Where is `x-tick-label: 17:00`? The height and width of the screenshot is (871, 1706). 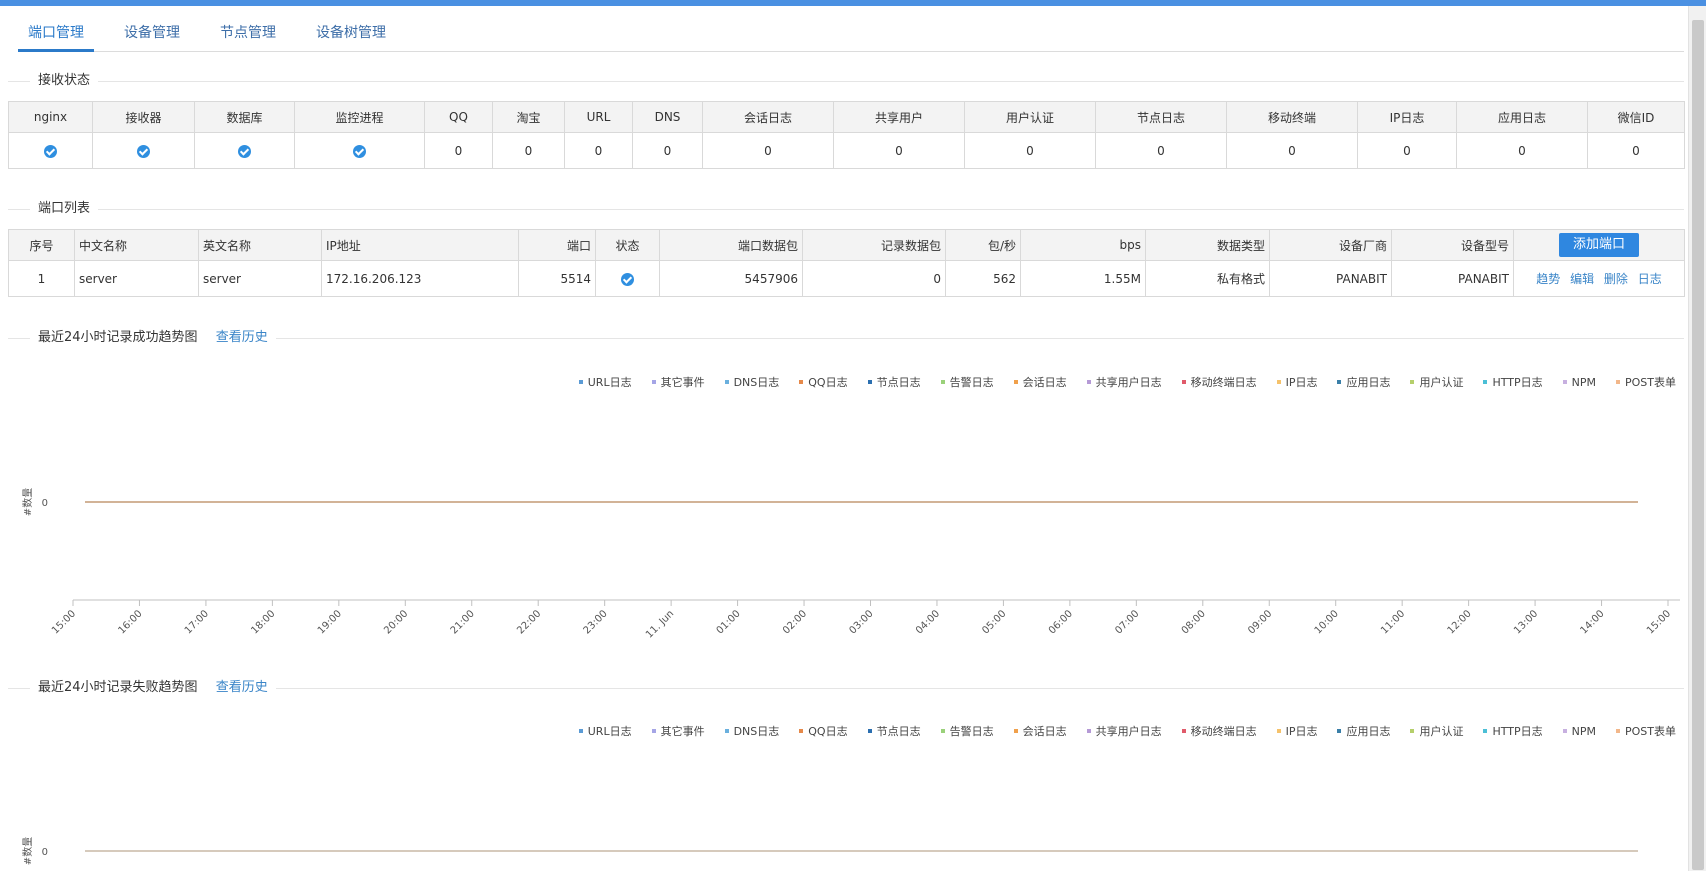
x-tick-label: 17:00 is located at coordinates (197, 622).